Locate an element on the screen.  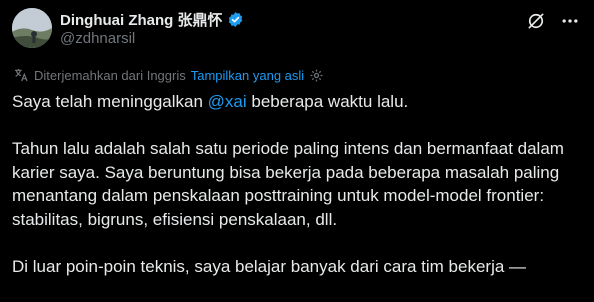
more-options-button is located at coordinates (570, 21).